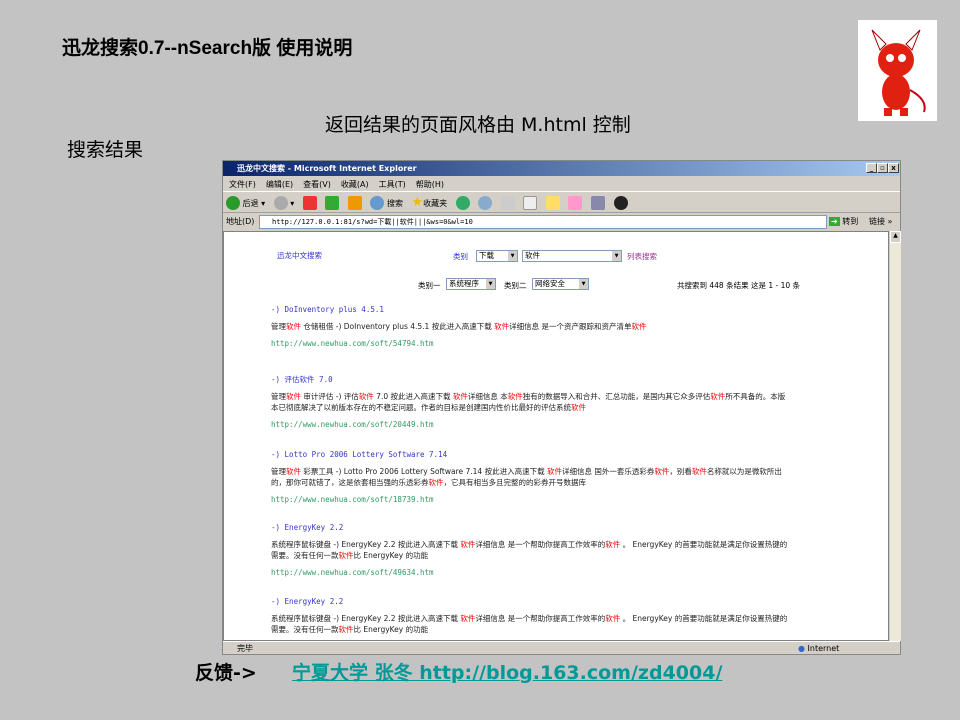 The image size is (960, 720). Describe the element at coordinates (105, 150) in the screenshot. I see `section-label: 搜索结果` at that location.